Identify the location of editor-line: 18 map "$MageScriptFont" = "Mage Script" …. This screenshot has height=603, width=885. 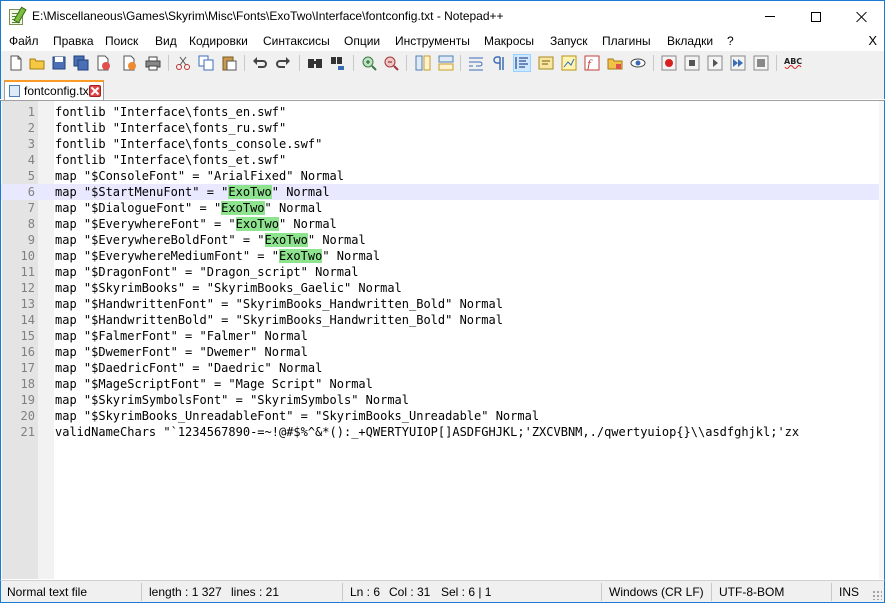
(442, 384).